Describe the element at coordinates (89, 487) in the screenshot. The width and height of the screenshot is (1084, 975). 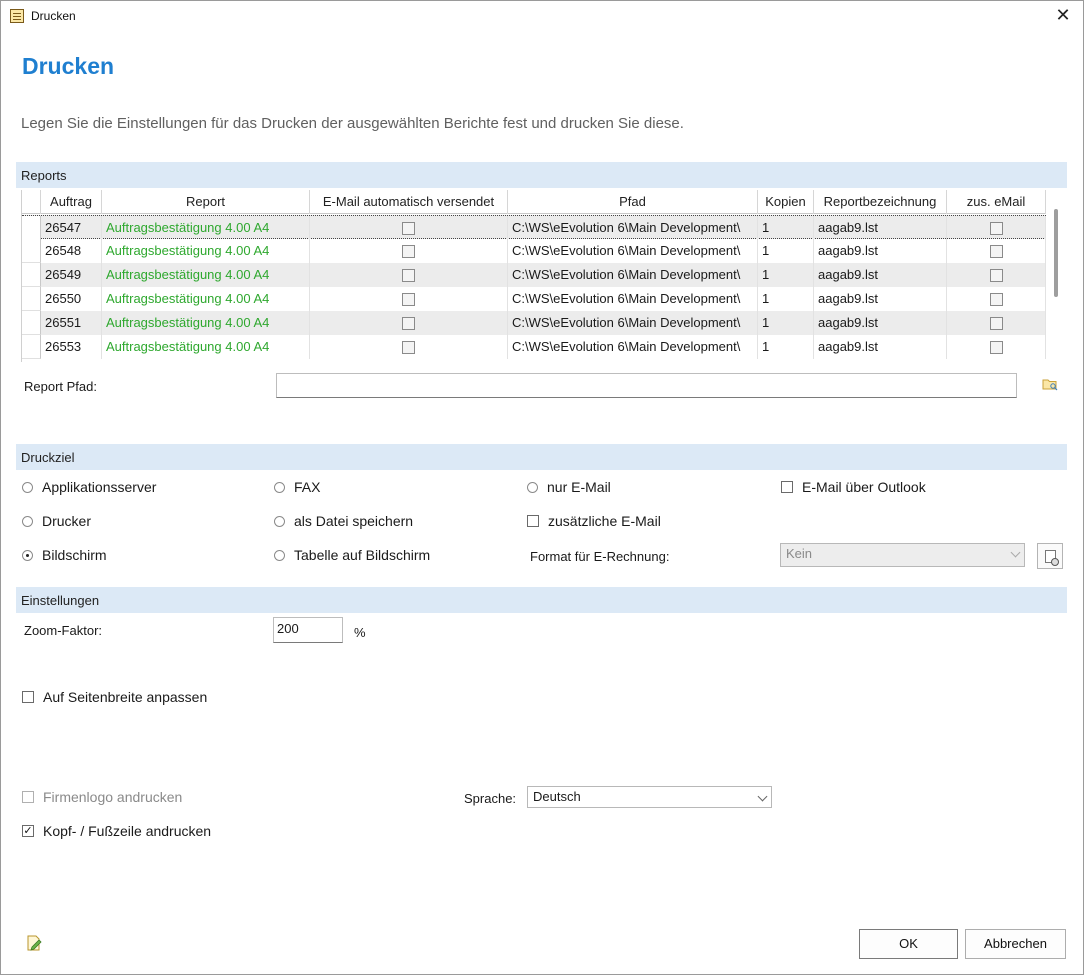
I see `radio-applikationsserver: Applikationsserver` at that location.